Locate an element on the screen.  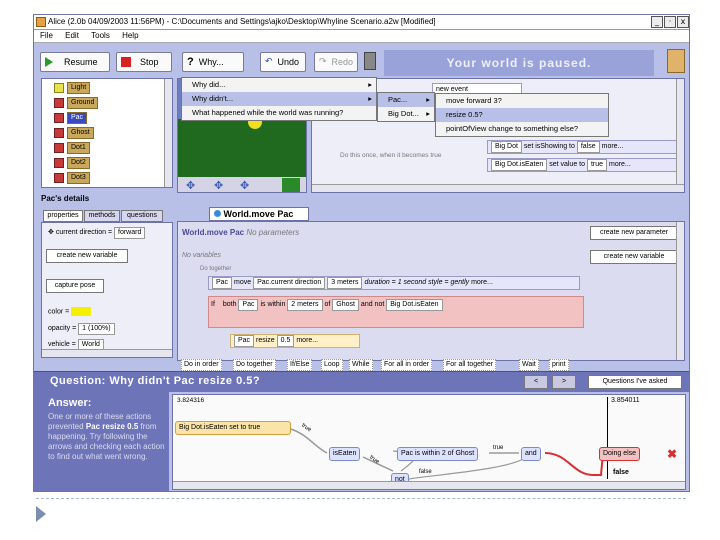
method-header: World.move Pac No parameters is located at coordinates (241, 232).